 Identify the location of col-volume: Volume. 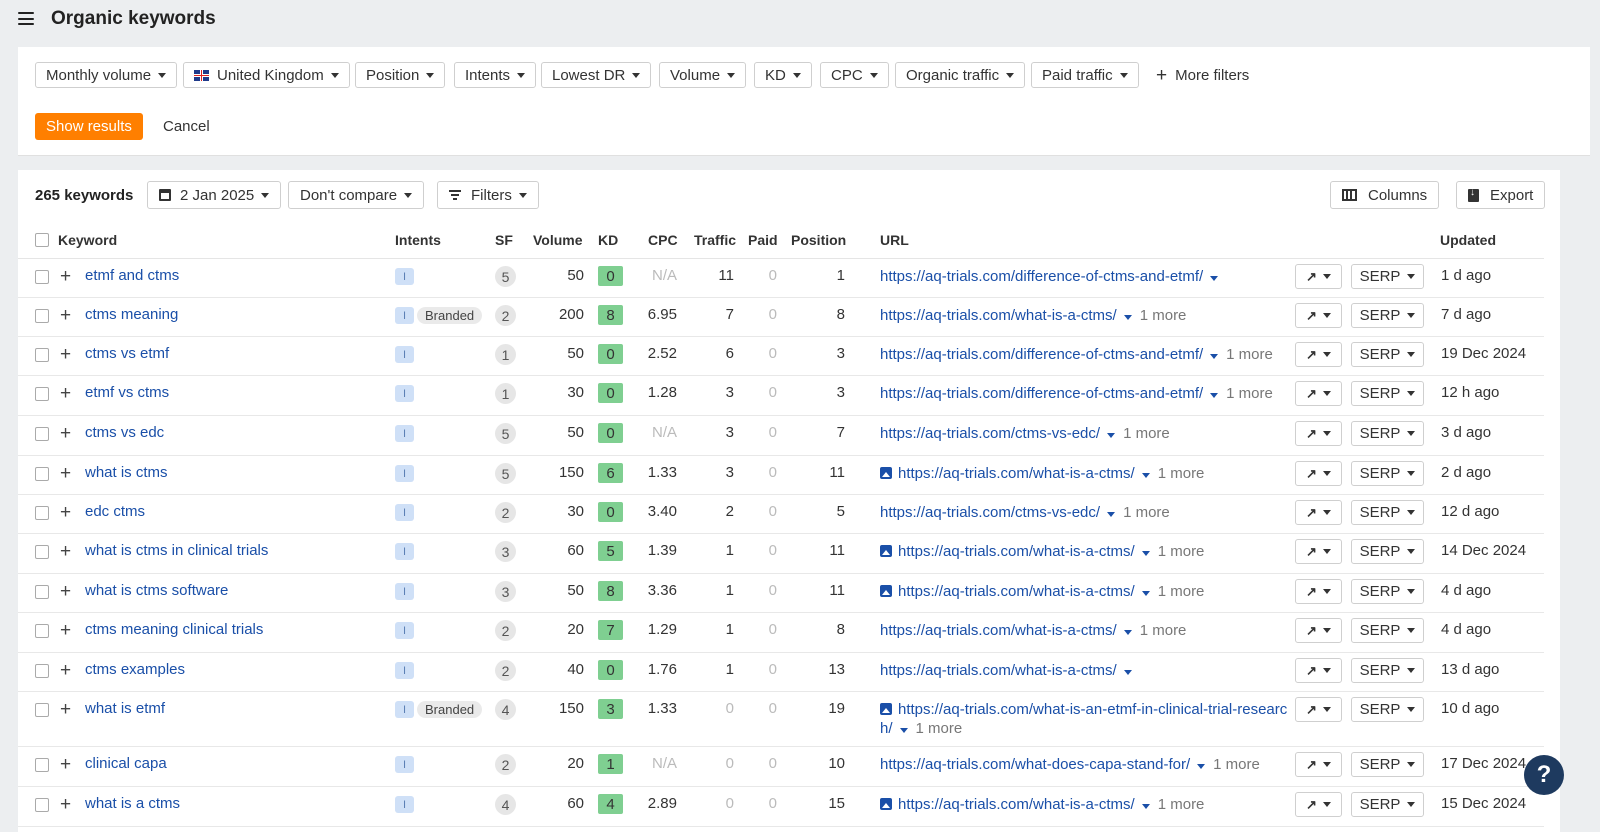
(558, 240).